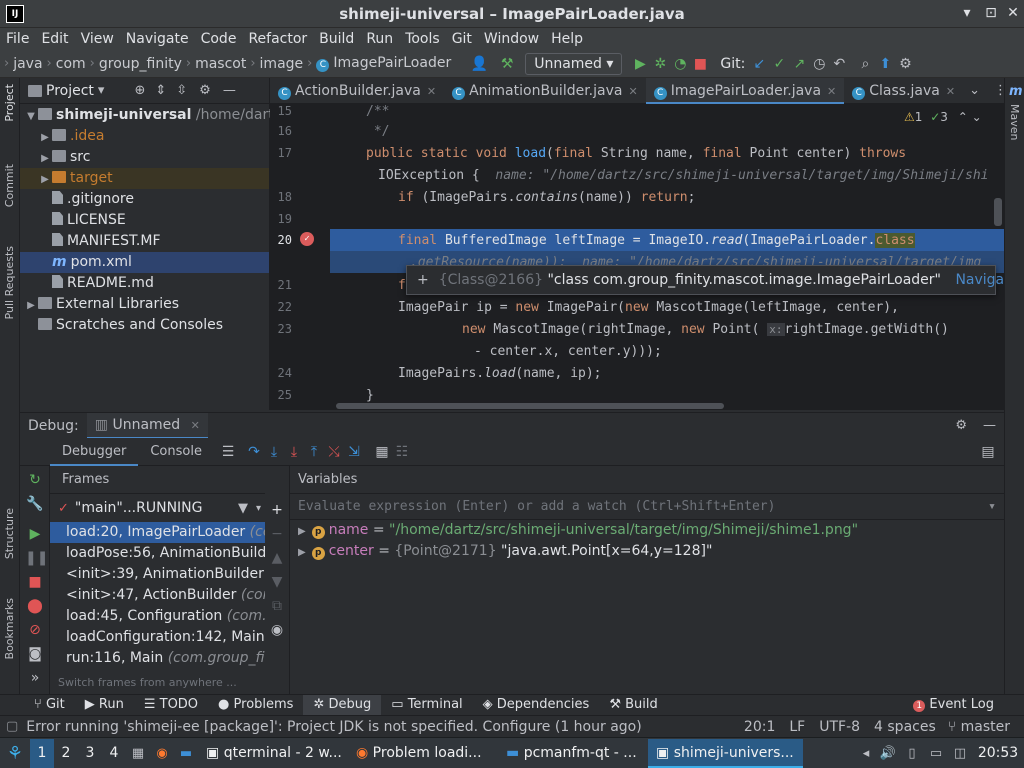  What do you see at coordinates (157, 532) in the screenshot?
I see `frame-row: load:20, ImagePairLoader (com` at bounding box center [157, 532].